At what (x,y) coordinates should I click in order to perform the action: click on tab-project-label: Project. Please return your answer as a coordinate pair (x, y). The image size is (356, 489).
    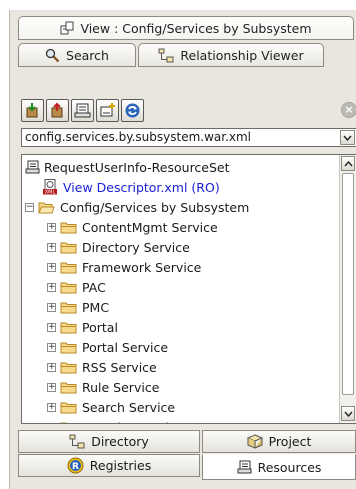
    Looking at the image, I should click on (290, 441).